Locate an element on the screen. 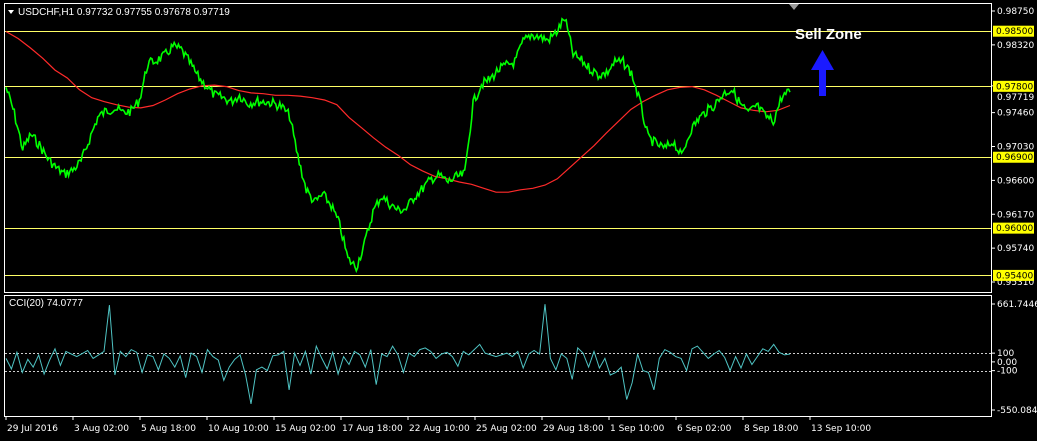 This screenshot has width=1037, height=441. x-tick-label: 29 Jul 2016 is located at coordinates (32, 429).